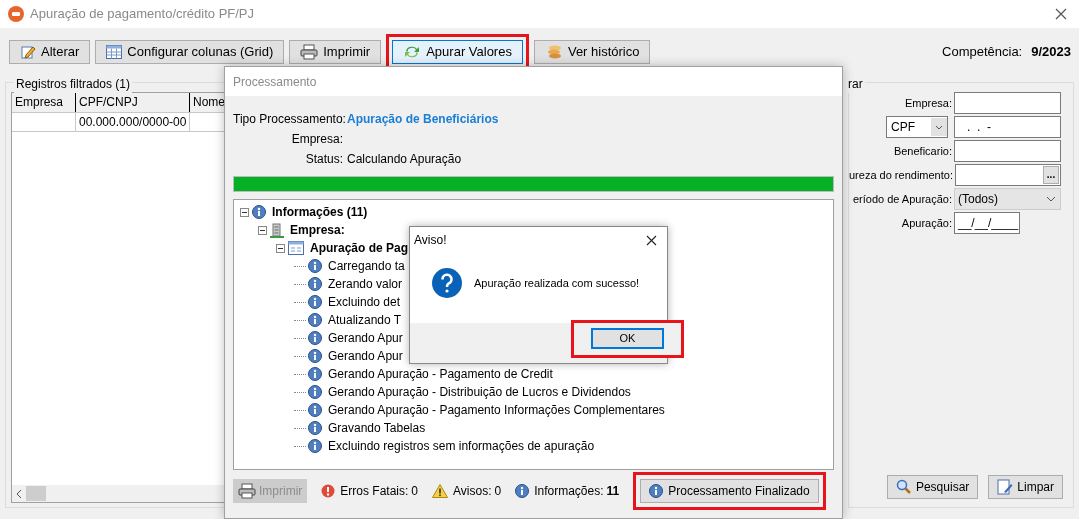 The image size is (1079, 519). What do you see at coordinates (729, 491) in the screenshot?
I see `status-button: Processamento Finalizado` at bounding box center [729, 491].